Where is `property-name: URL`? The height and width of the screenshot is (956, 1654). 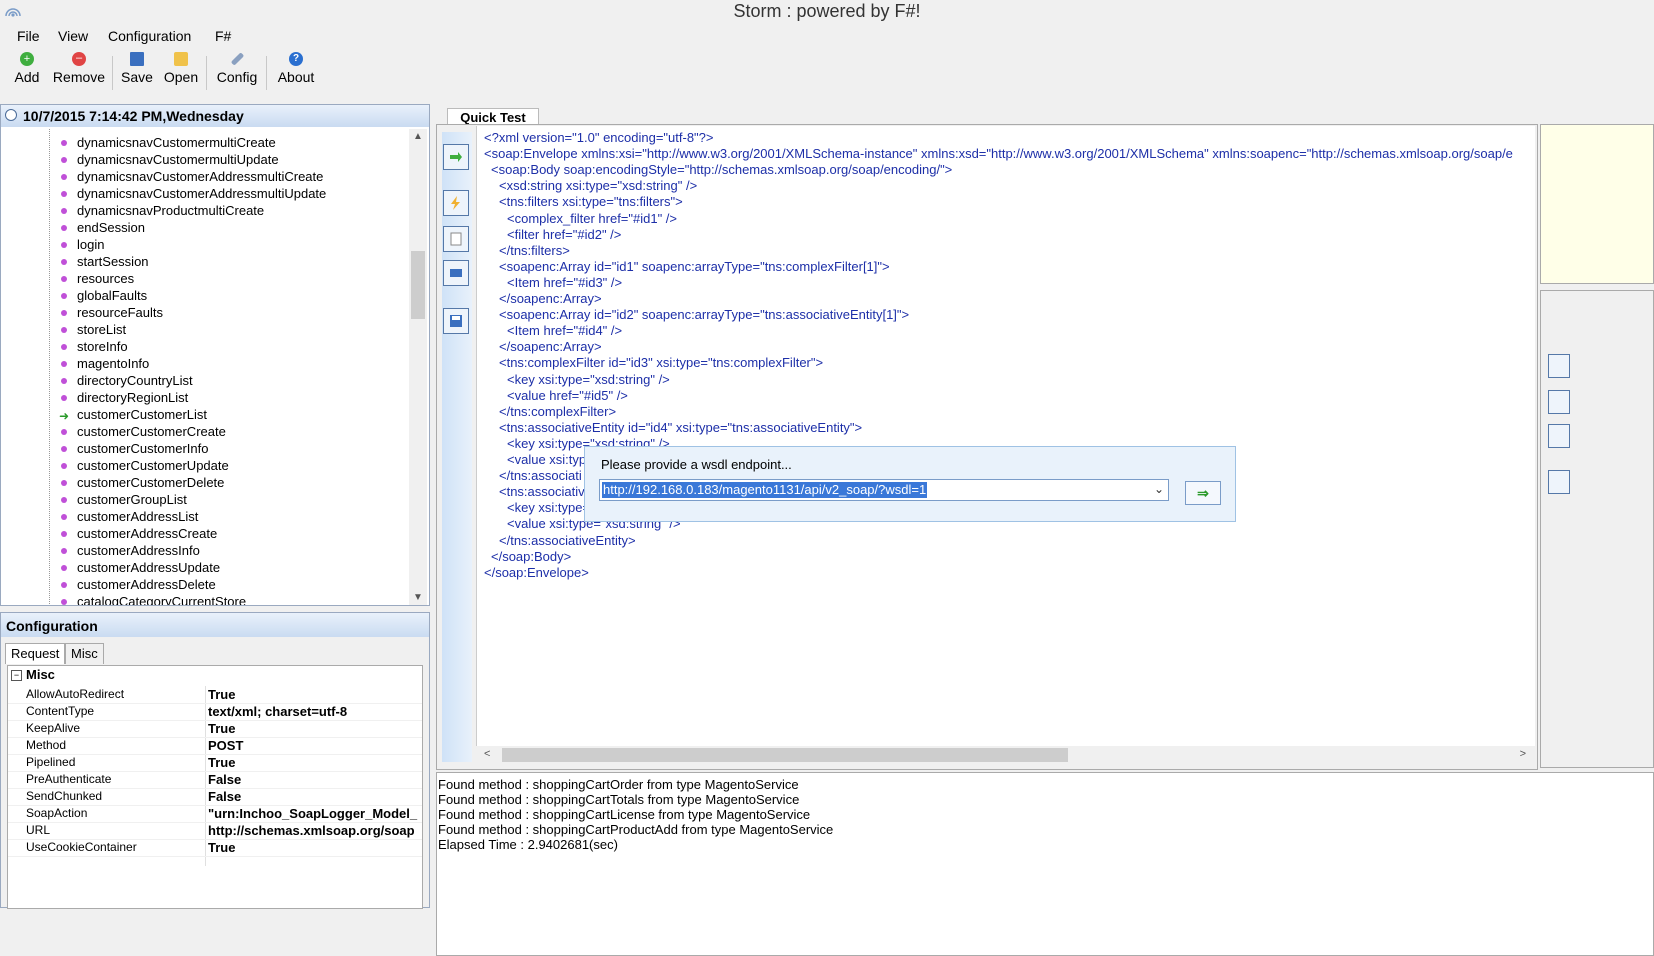 property-name: URL is located at coordinates (38, 830).